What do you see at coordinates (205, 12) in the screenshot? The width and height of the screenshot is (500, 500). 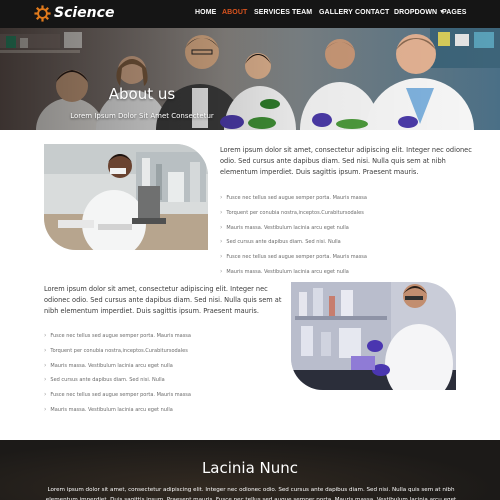 I see `nav-item-home: HOME` at bounding box center [205, 12].